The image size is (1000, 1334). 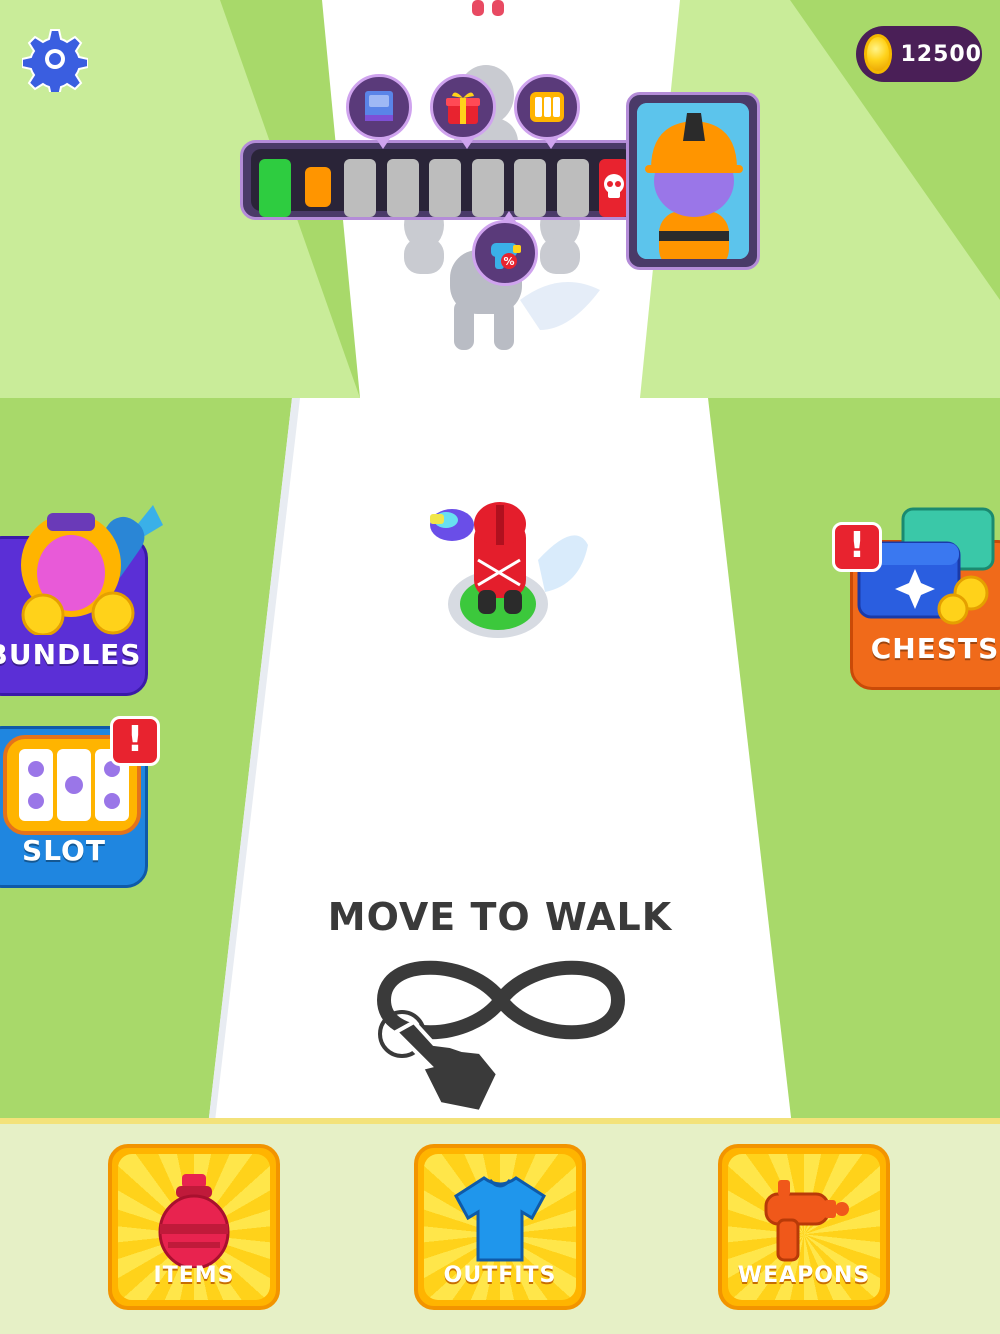 I want to click on weapon-discount-icon: %, so click(x=506, y=256).